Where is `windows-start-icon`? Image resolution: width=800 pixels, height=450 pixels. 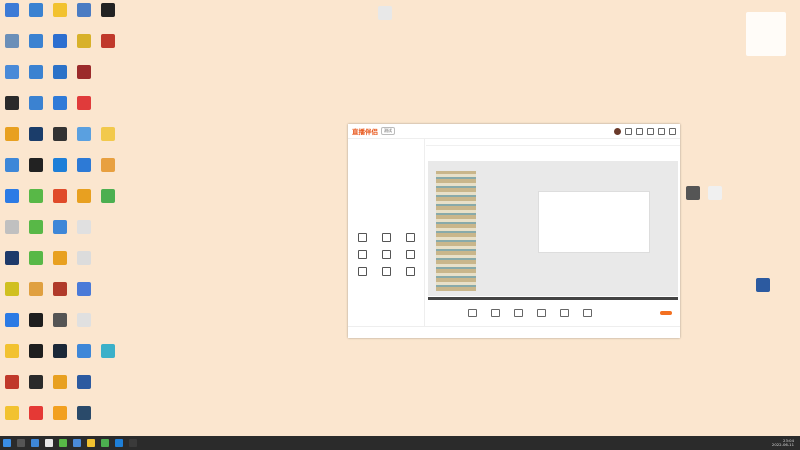 windows-start-icon is located at coordinates (7, 443).